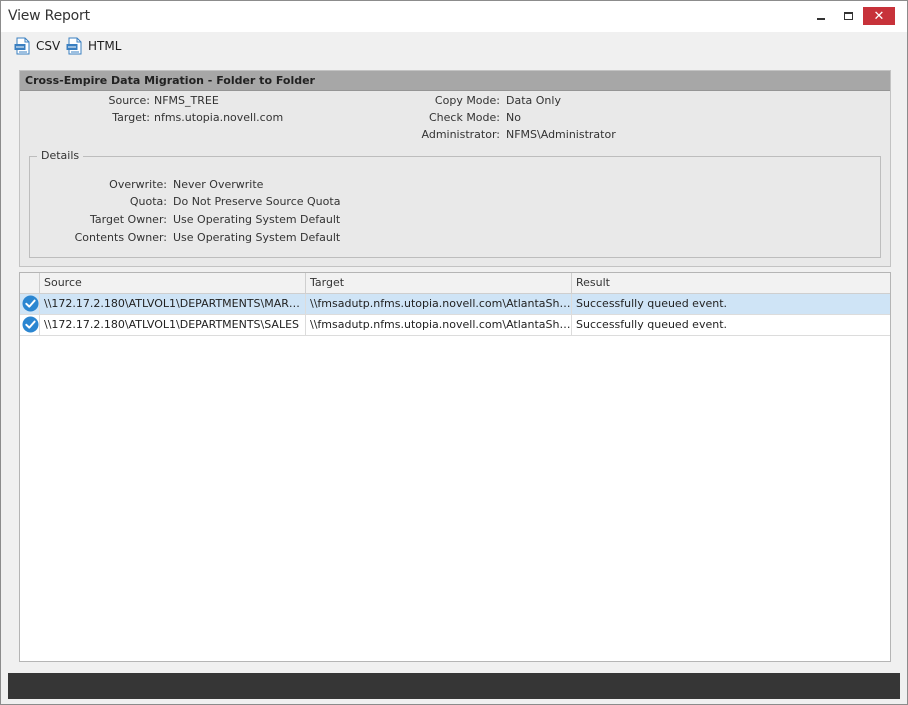 This screenshot has height=705, width=908. What do you see at coordinates (439, 283) in the screenshot?
I see `column-header-target: Target` at bounding box center [439, 283].